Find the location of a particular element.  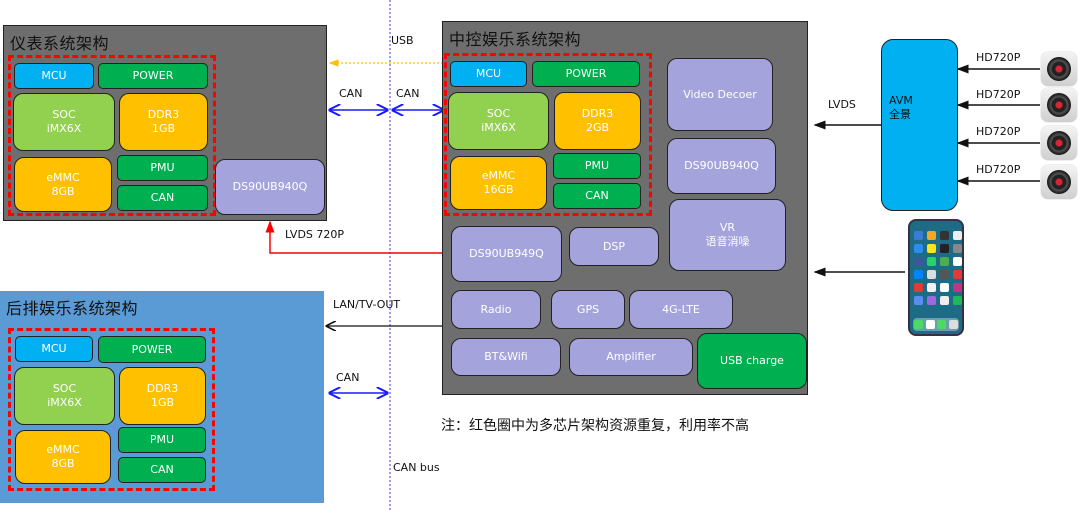

4g-lte-block: 4G-LTE is located at coordinates (681, 309).